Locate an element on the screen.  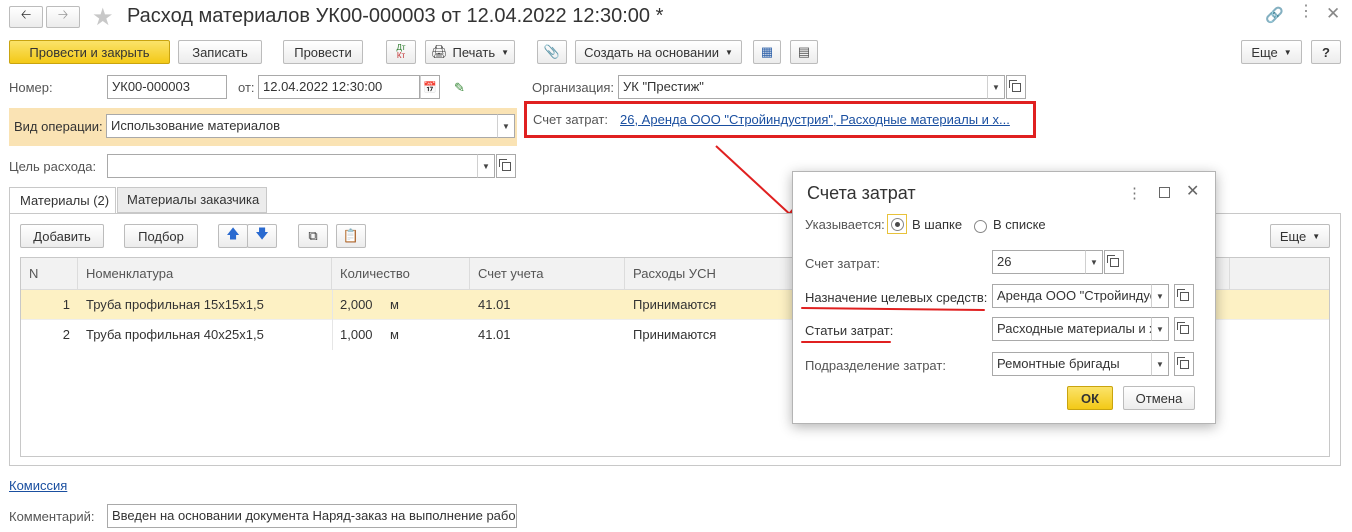
col-quantity: Количество is located at coordinates (401, 274).